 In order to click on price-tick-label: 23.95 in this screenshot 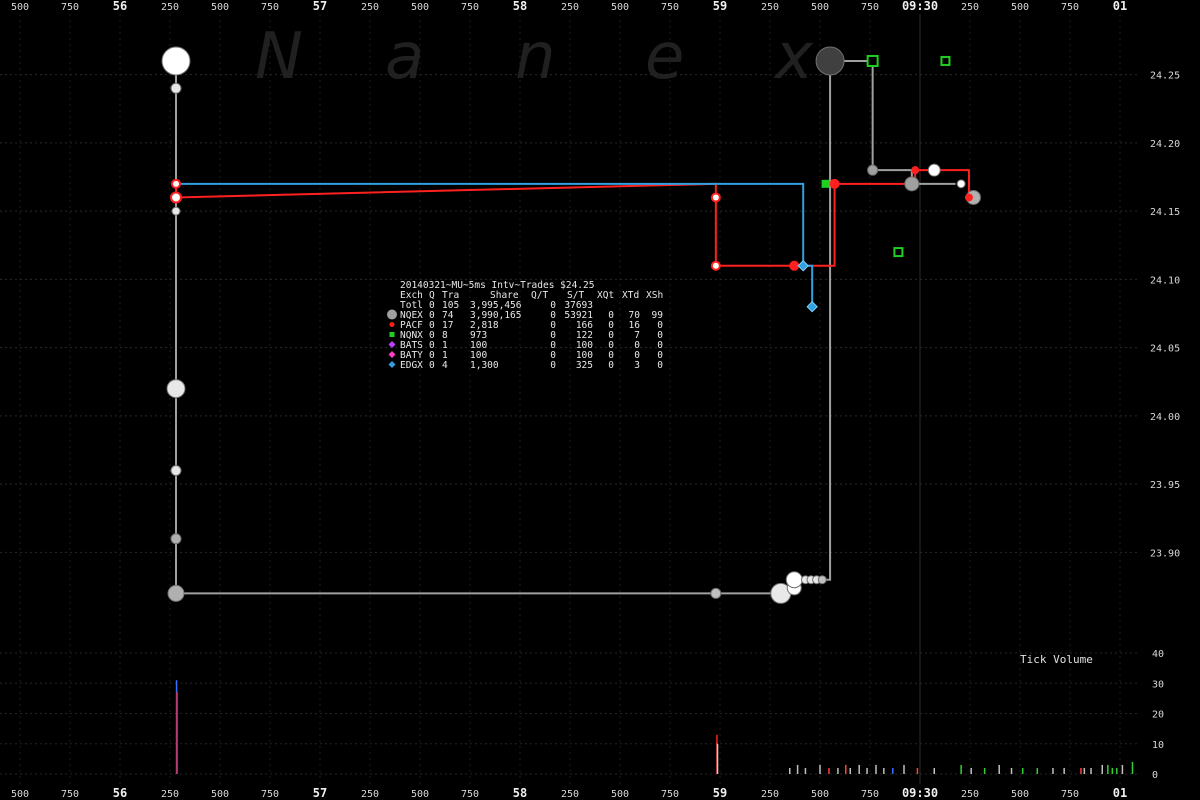, I will do `click(1165, 485)`.